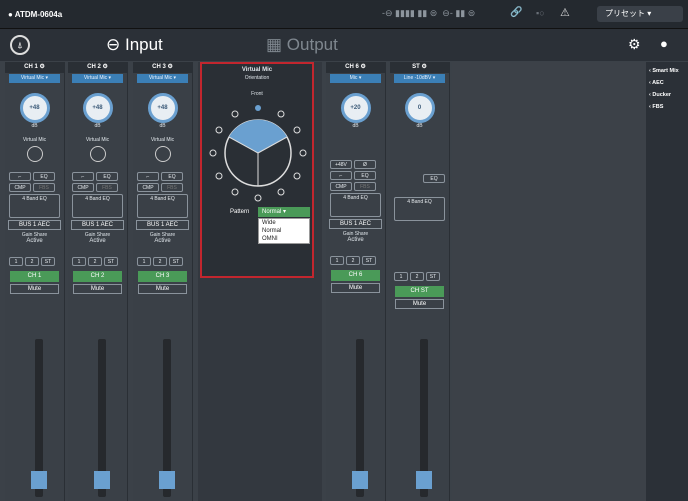 This screenshot has width=688, height=501. I want to click on preset-button: プリセット ▾, so click(640, 14).